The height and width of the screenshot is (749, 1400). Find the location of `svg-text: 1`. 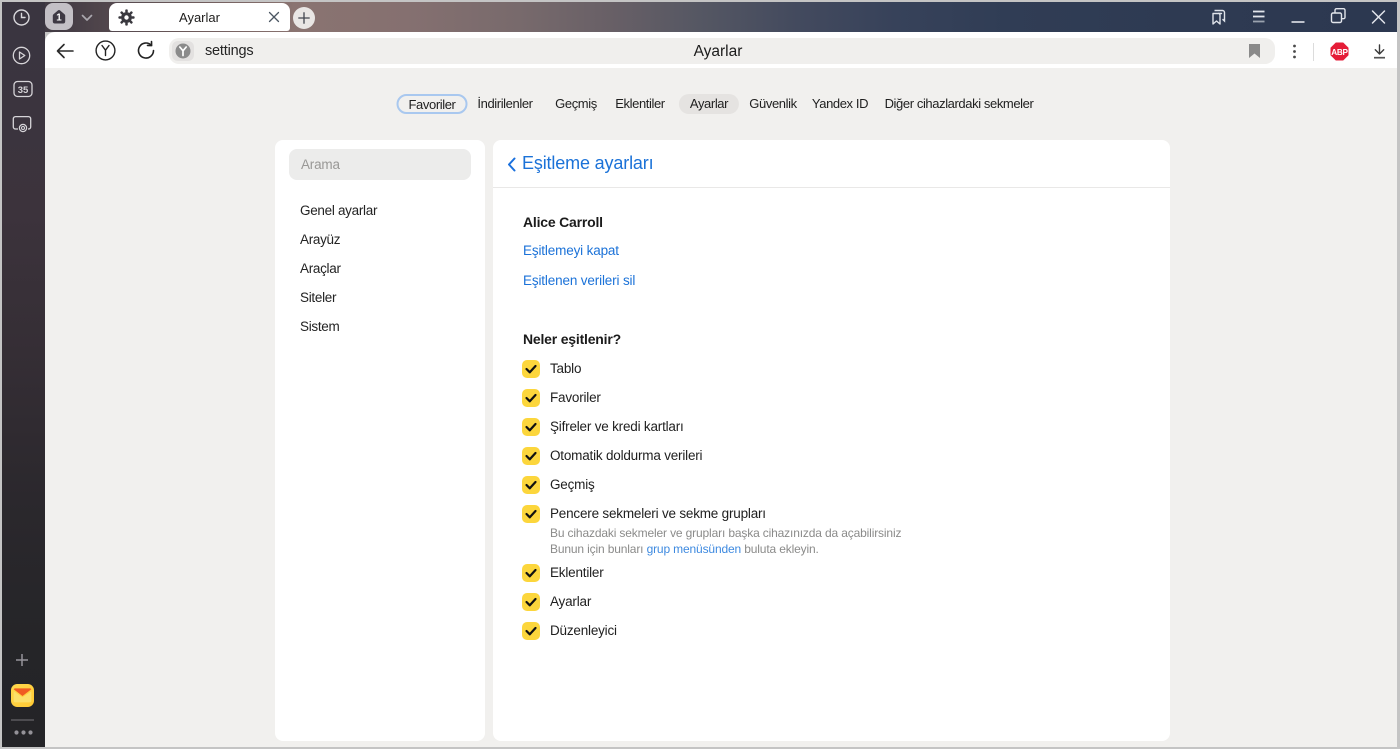

svg-text: 1 is located at coordinates (59, 17).